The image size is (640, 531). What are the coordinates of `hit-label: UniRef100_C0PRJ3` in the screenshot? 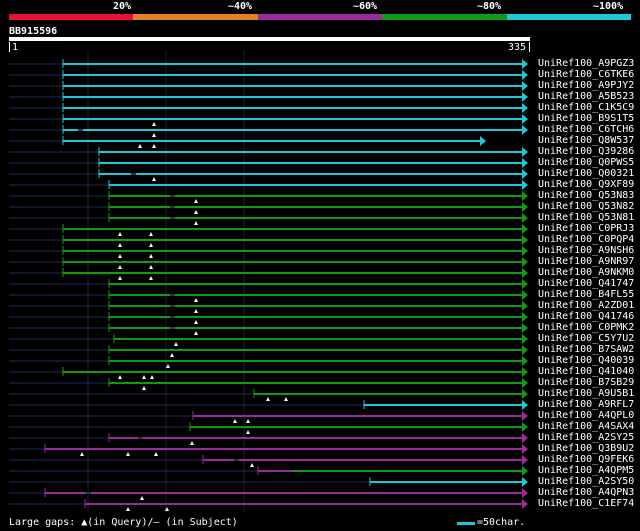 It's located at (586, 229).